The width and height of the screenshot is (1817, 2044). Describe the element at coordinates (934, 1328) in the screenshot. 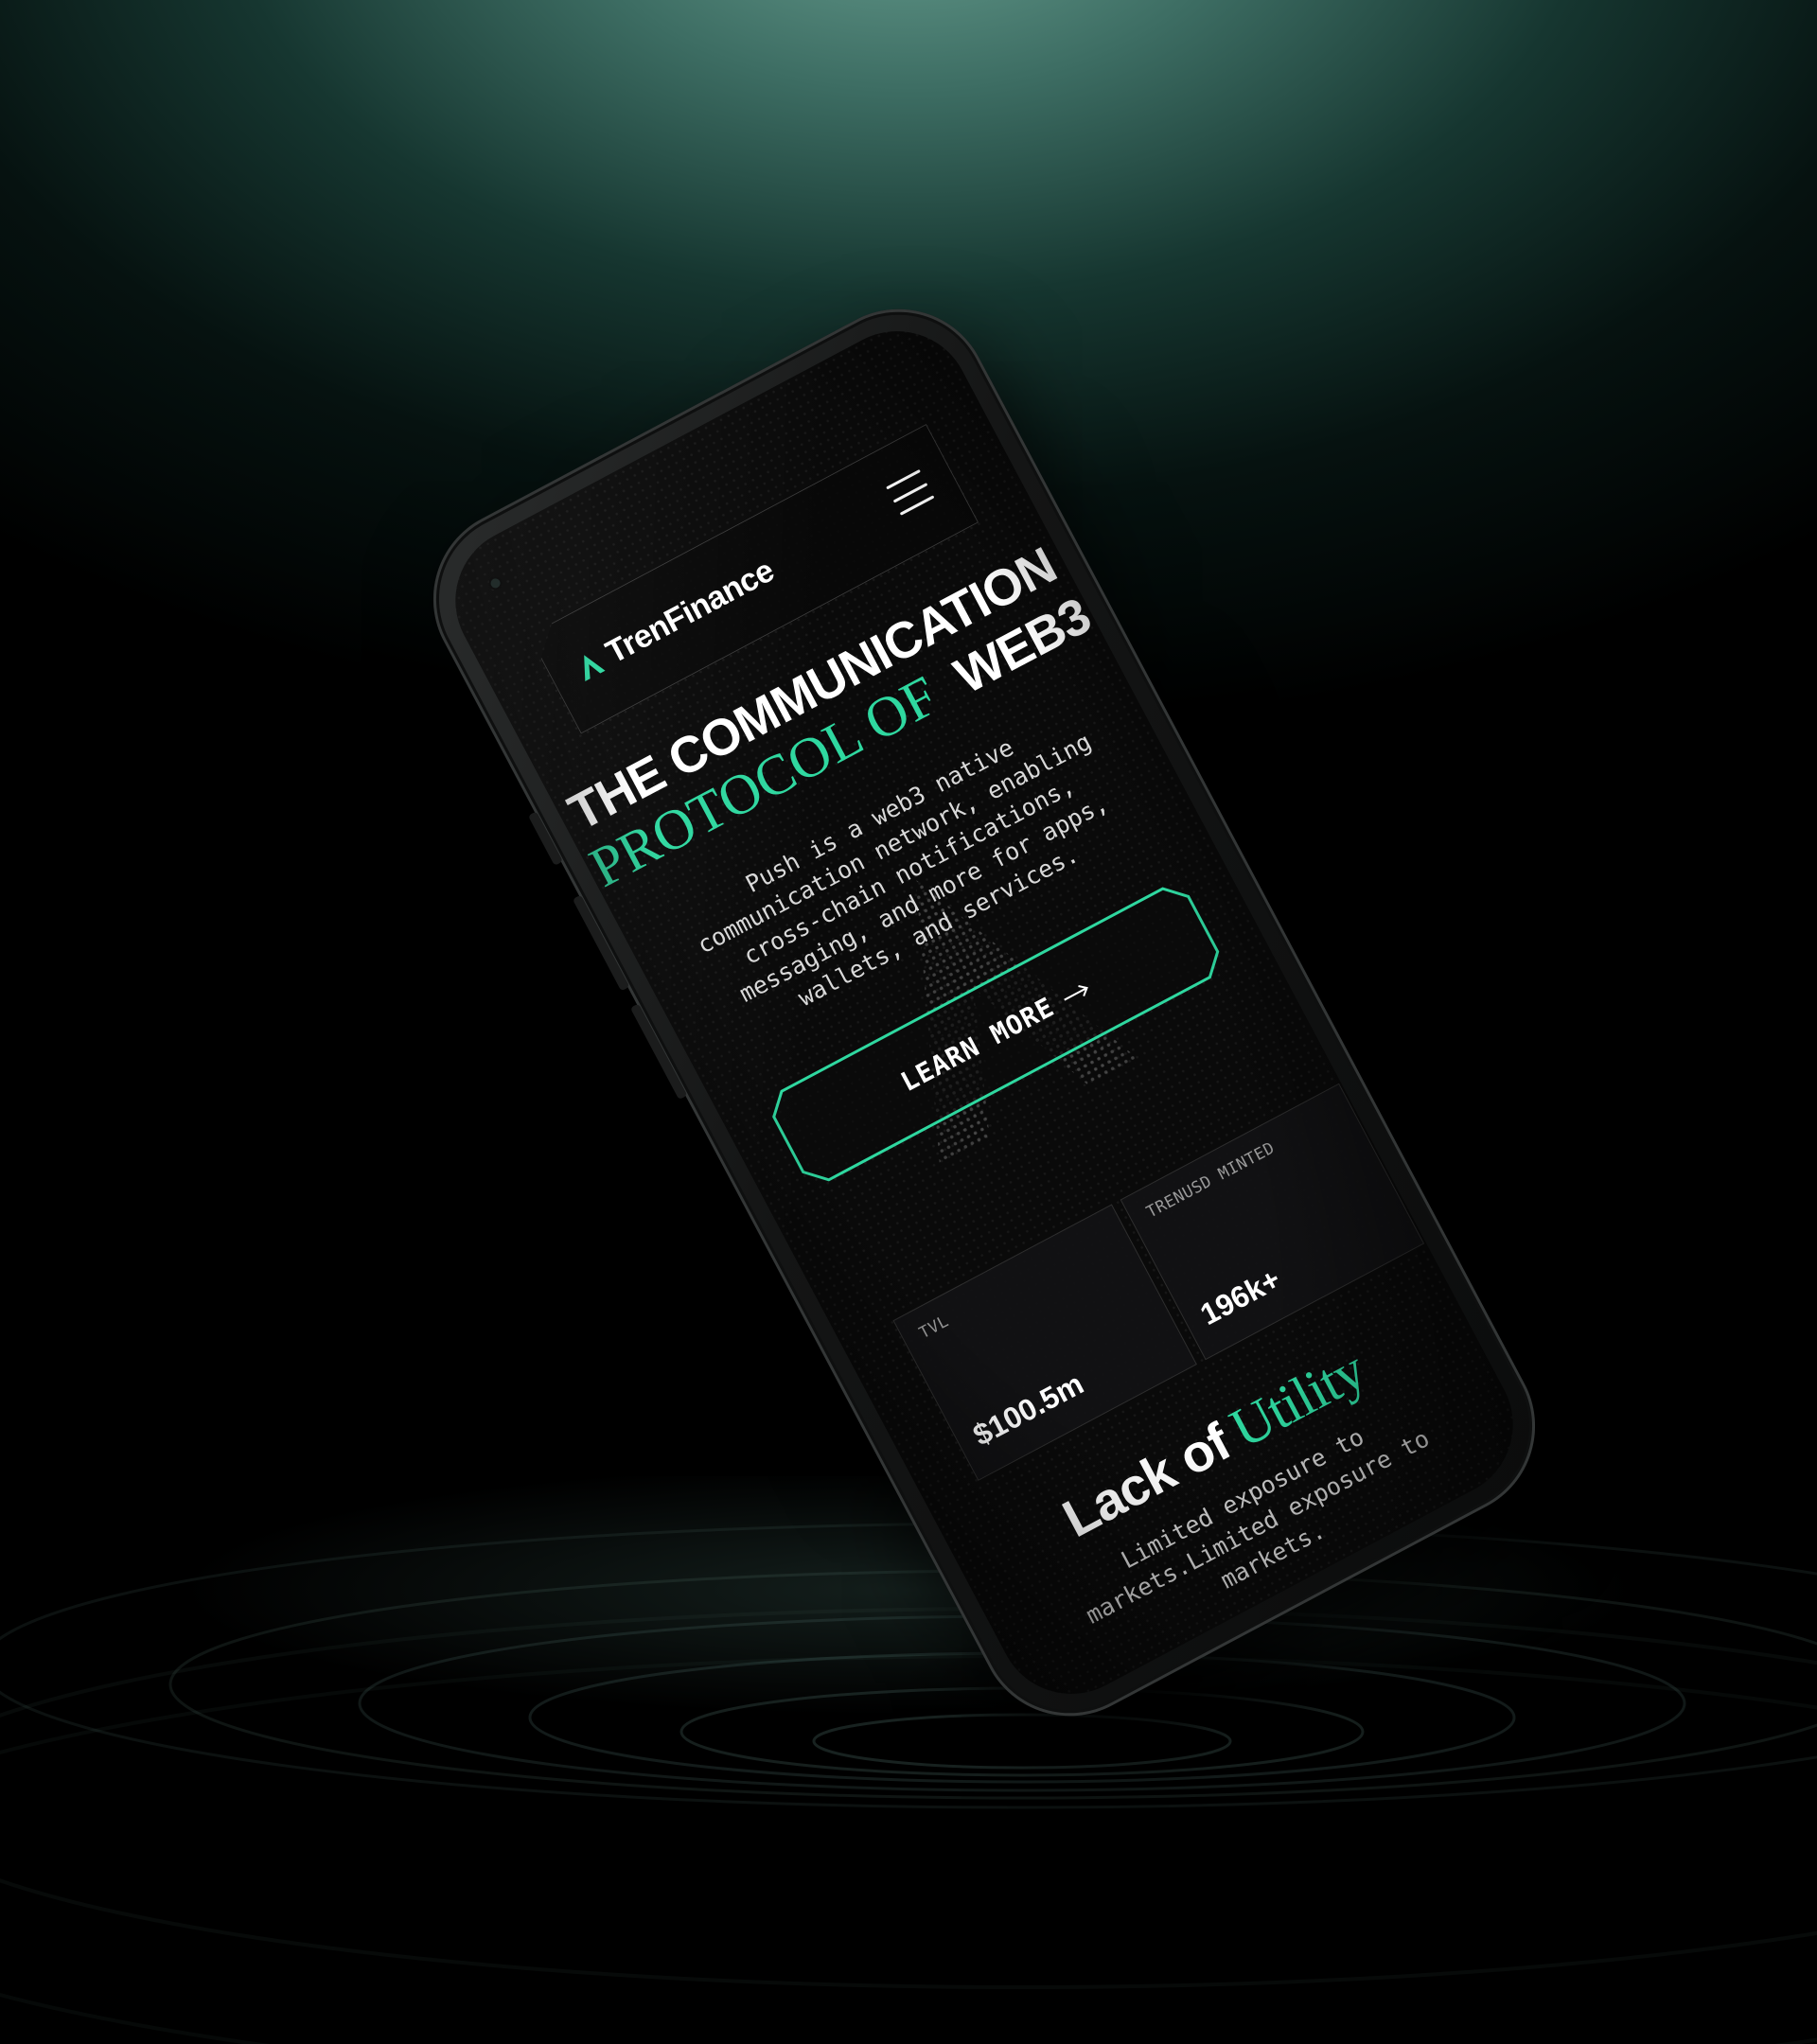

I see `stat-label: TVL` at that location.